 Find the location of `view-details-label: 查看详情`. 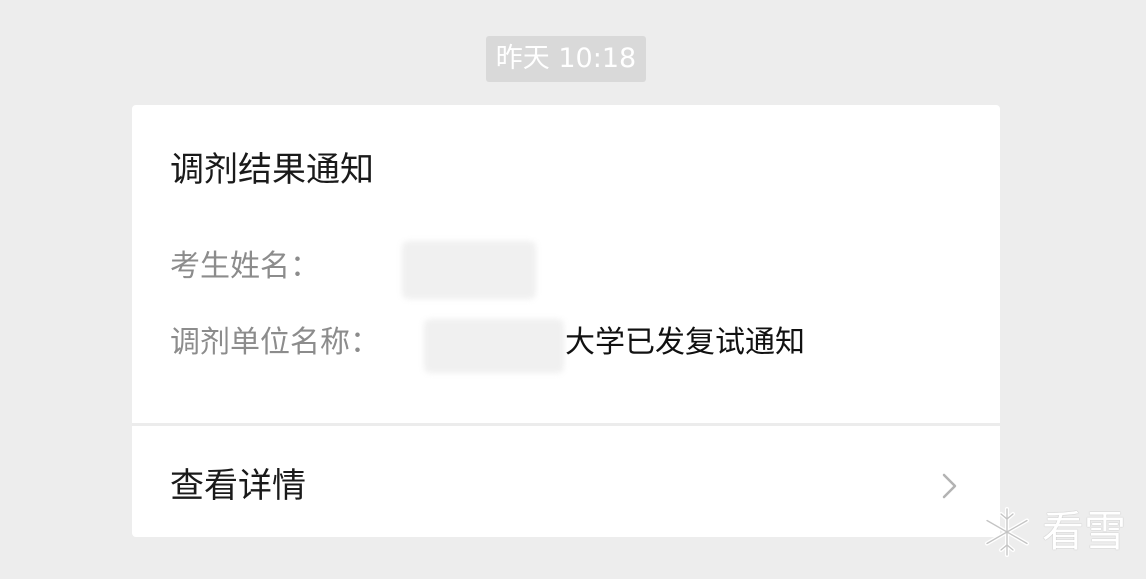

view-details-label: 查看详情 is located at coordinates (238, 486).